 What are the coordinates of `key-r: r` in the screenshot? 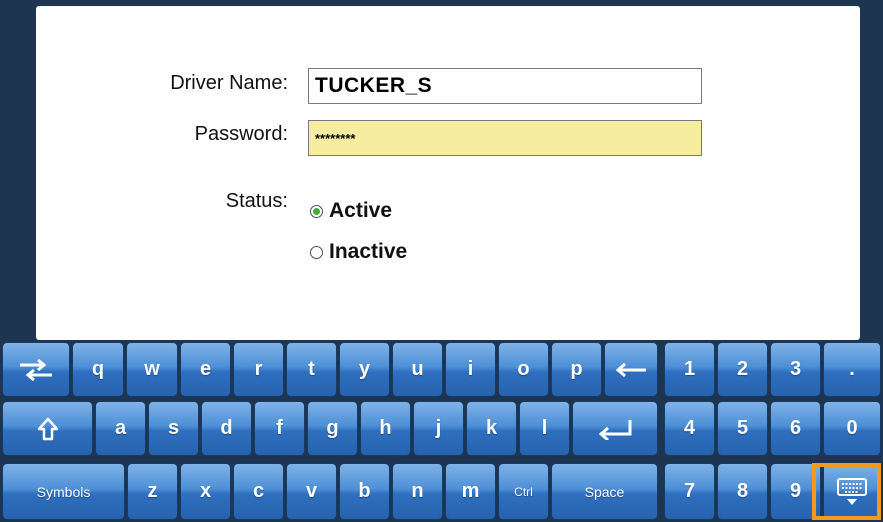 It's located at (258, 369).